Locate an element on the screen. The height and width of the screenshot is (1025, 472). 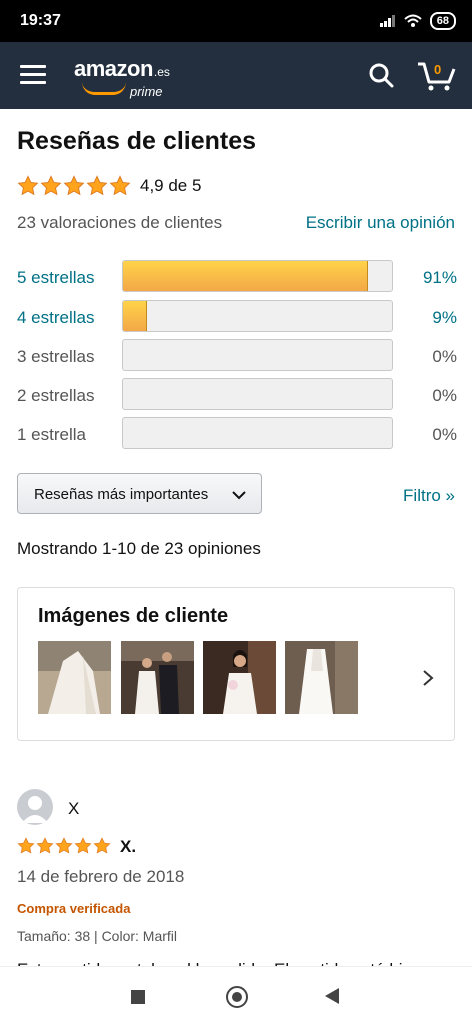
chevron-down-icon is located at coordinates (239, 495).